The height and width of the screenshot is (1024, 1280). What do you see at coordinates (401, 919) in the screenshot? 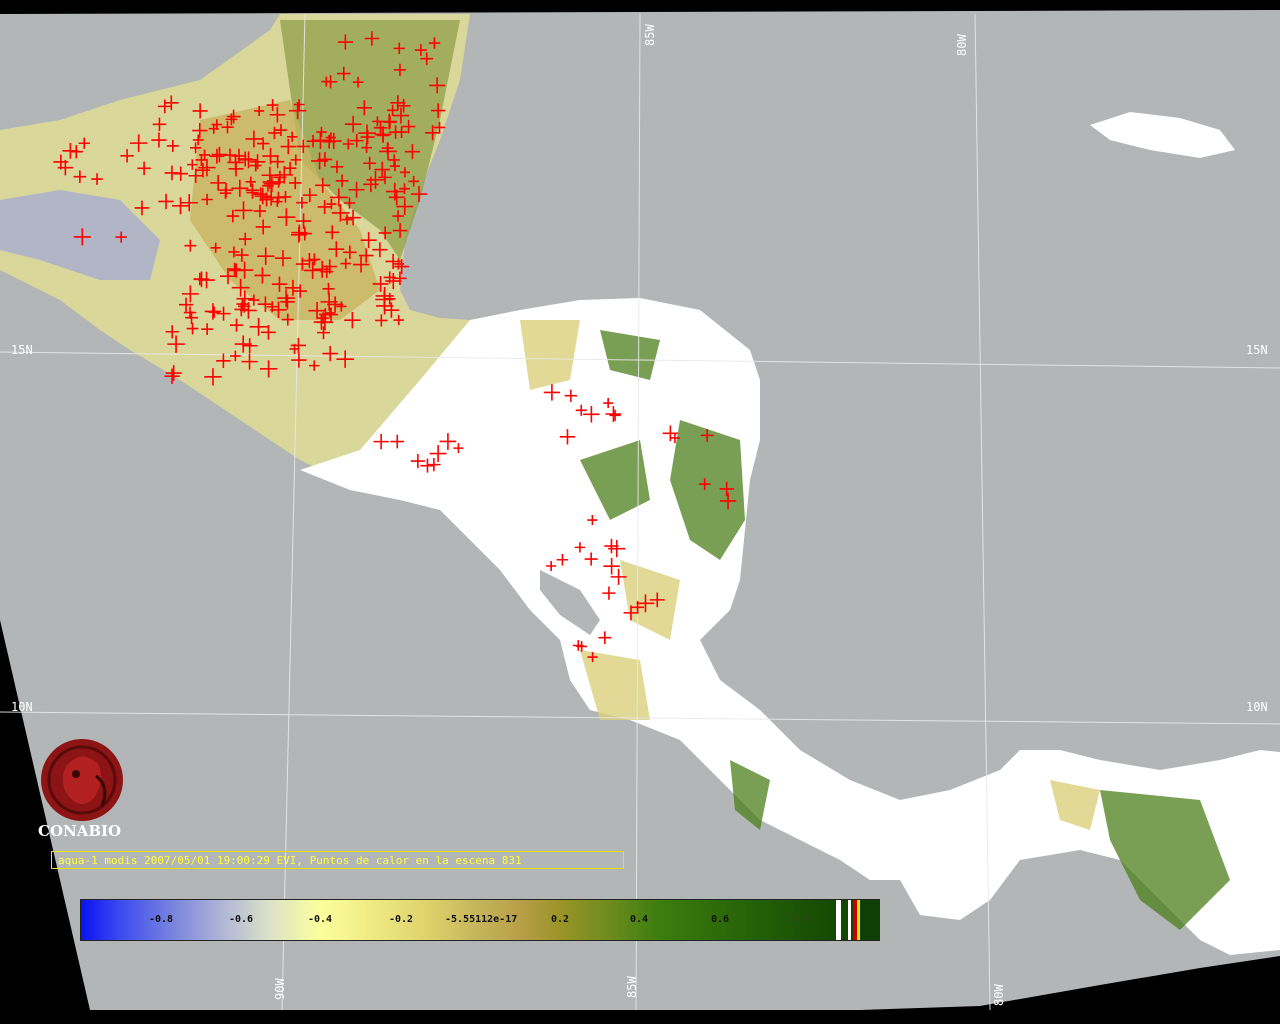
I see `colorbar-tick: -0.2` at bounding box center [401, 919].